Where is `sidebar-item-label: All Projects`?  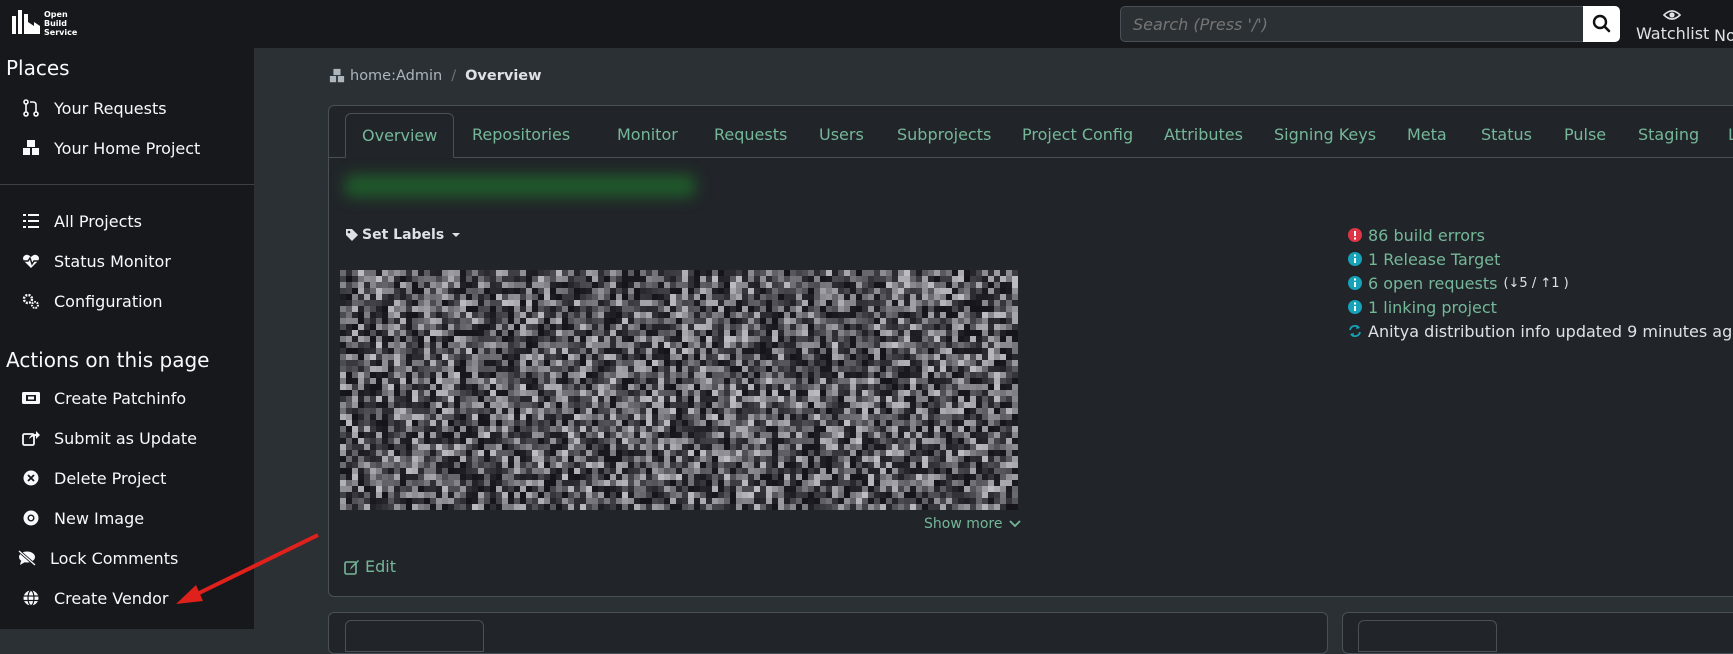 sidebar-item-label: All Projects is located at coordinates (98, 221).